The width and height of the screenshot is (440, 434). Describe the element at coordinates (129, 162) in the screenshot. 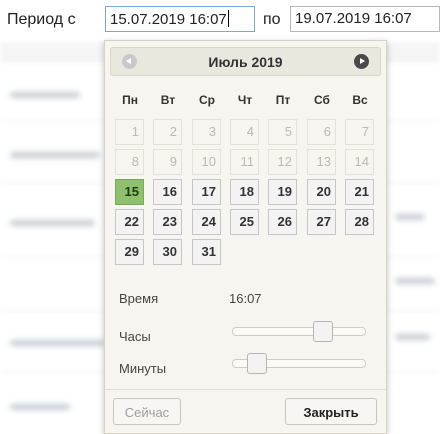

I see `calendar-day: 8` at that location.